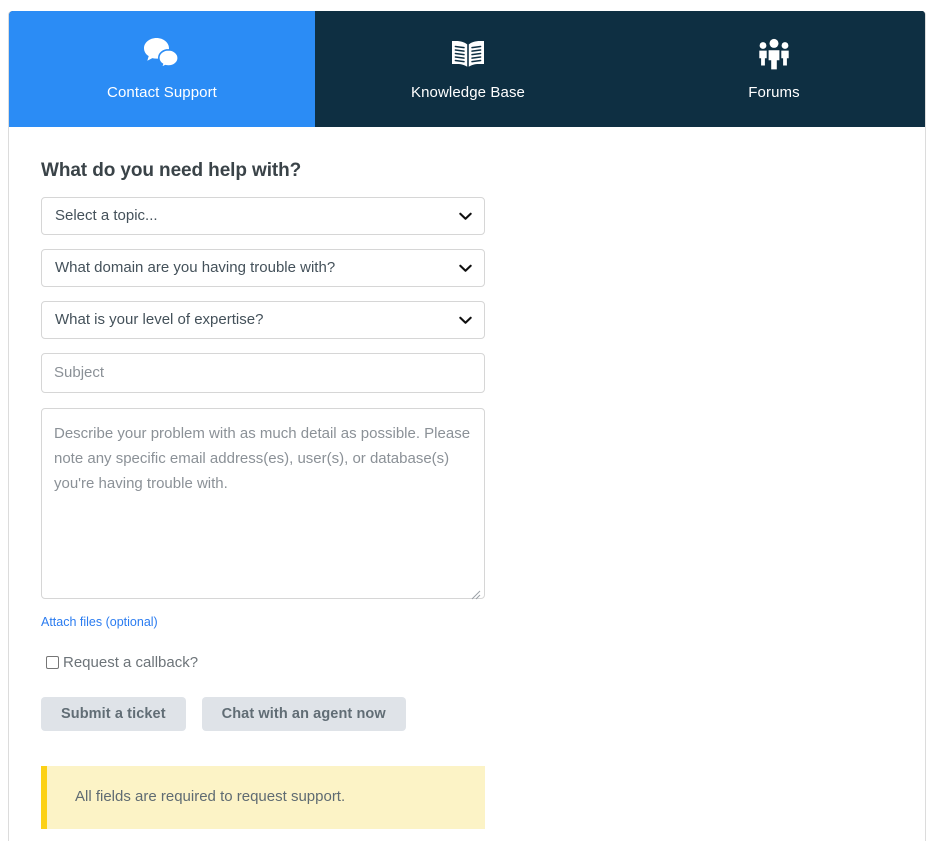  What do you see at coordinates (52, 662) in the screenshot?
I see `request-callback-checkbox` at bounding box center [52, 662].